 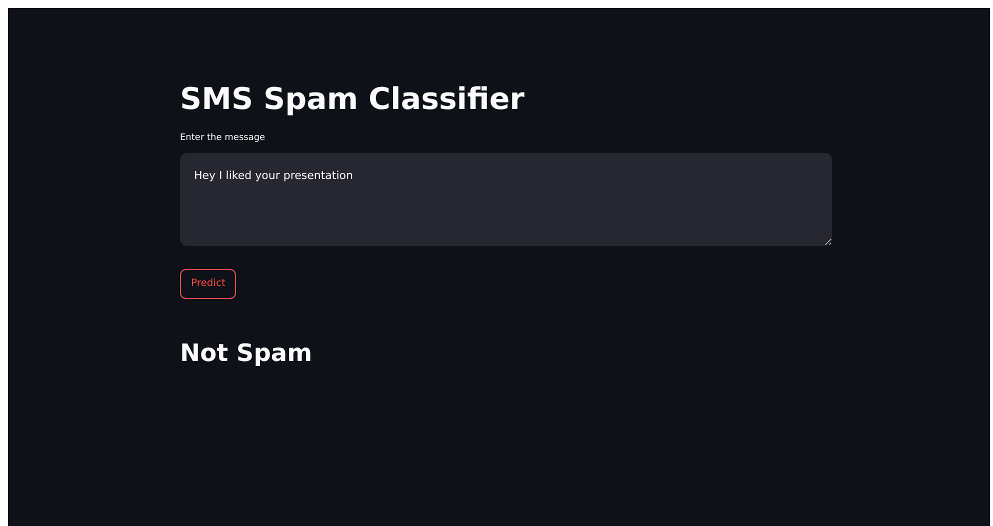 What do you see at coordinates (247, 353) in the screenshot?
I see `result-text: Not Spam` at bounding box center [247, 353].